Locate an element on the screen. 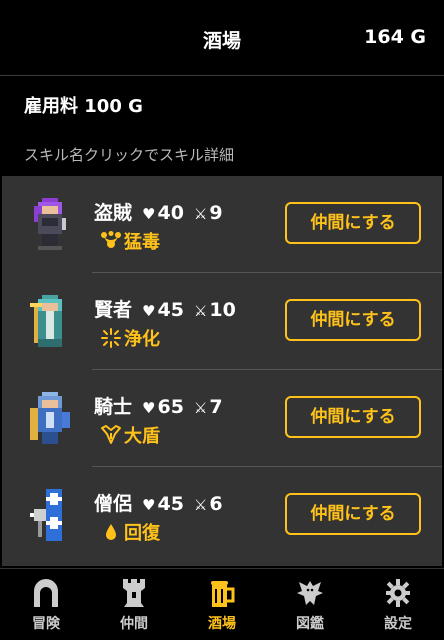  nav-encyclopedia: 図鑑 is located at coordinates (310, 604).